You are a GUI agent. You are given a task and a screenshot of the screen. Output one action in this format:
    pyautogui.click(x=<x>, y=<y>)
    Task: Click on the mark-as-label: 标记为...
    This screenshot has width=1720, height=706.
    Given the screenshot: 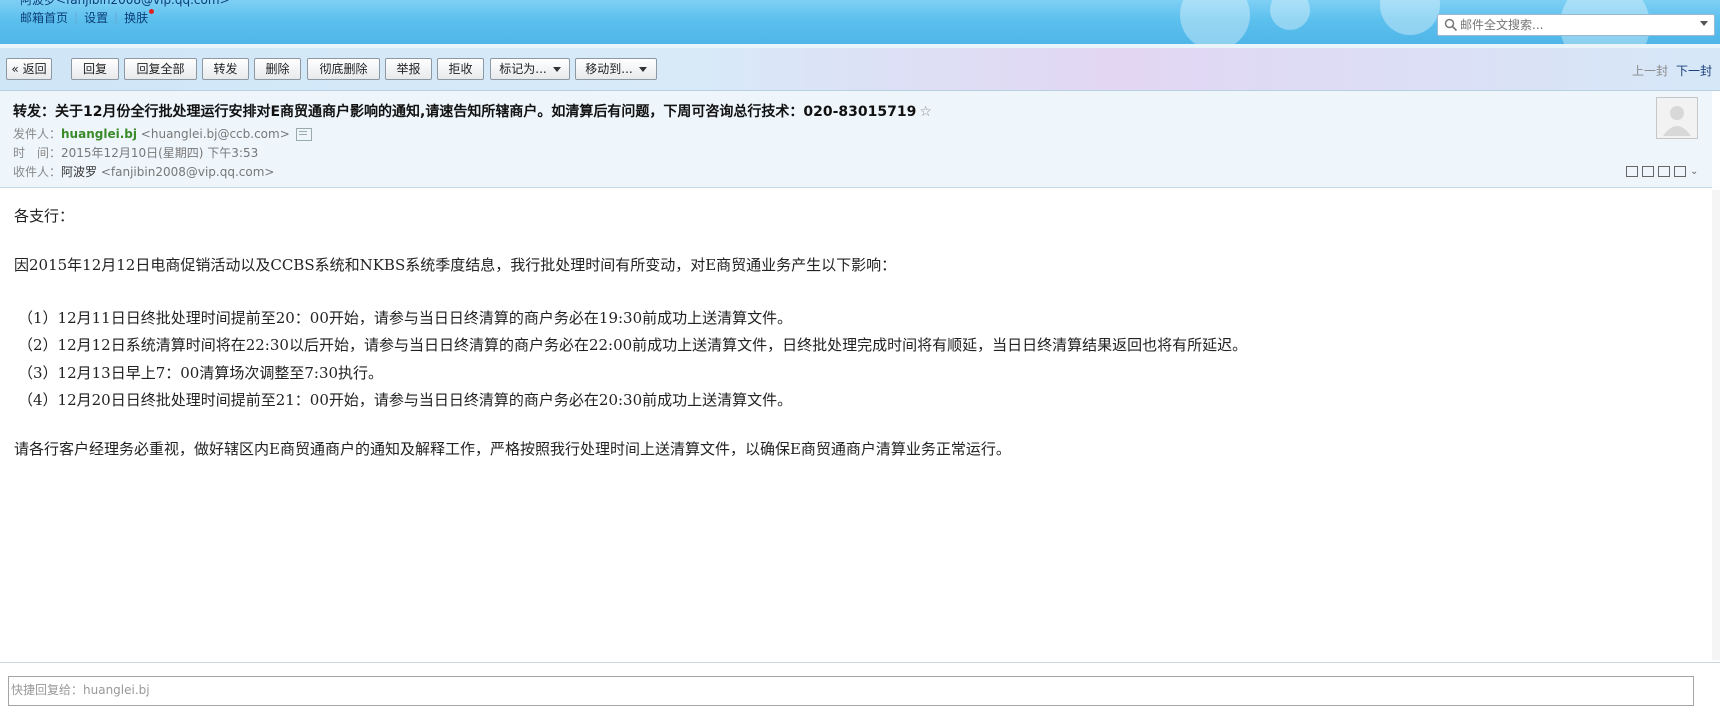 What is the action you would take?
    pyautogui.click(x=523, y=69)
    